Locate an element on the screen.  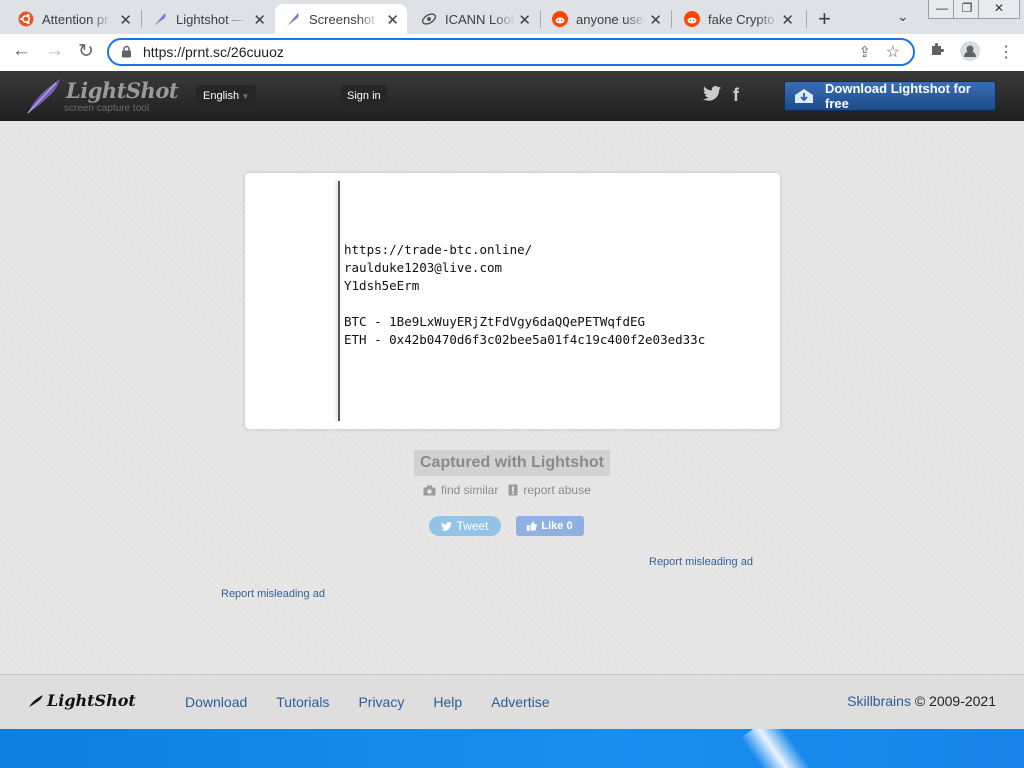
footer-logo: LightShot is located at coordinates (82, 700).